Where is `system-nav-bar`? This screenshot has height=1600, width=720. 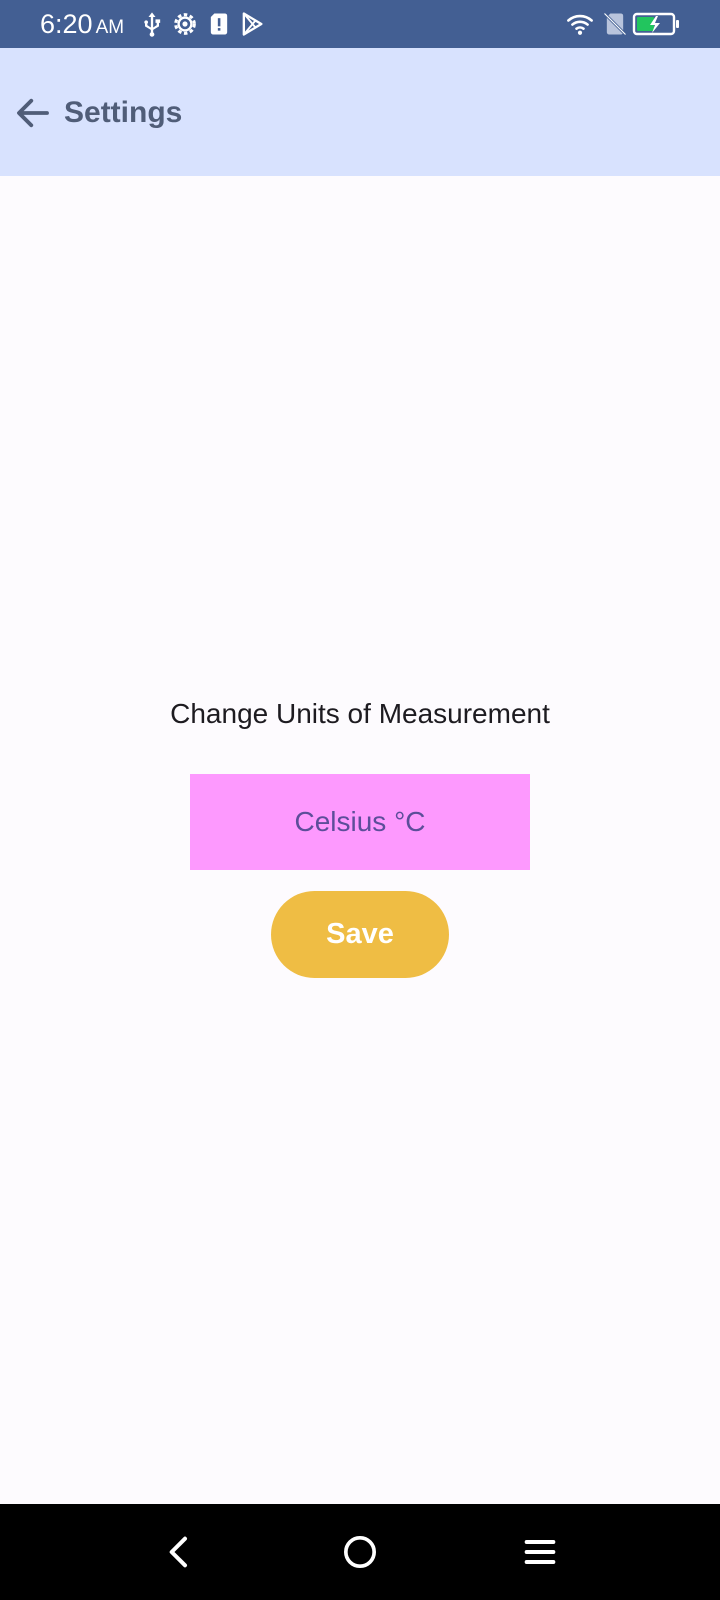 system-nav-bar is located at coordinates (360, 1552).